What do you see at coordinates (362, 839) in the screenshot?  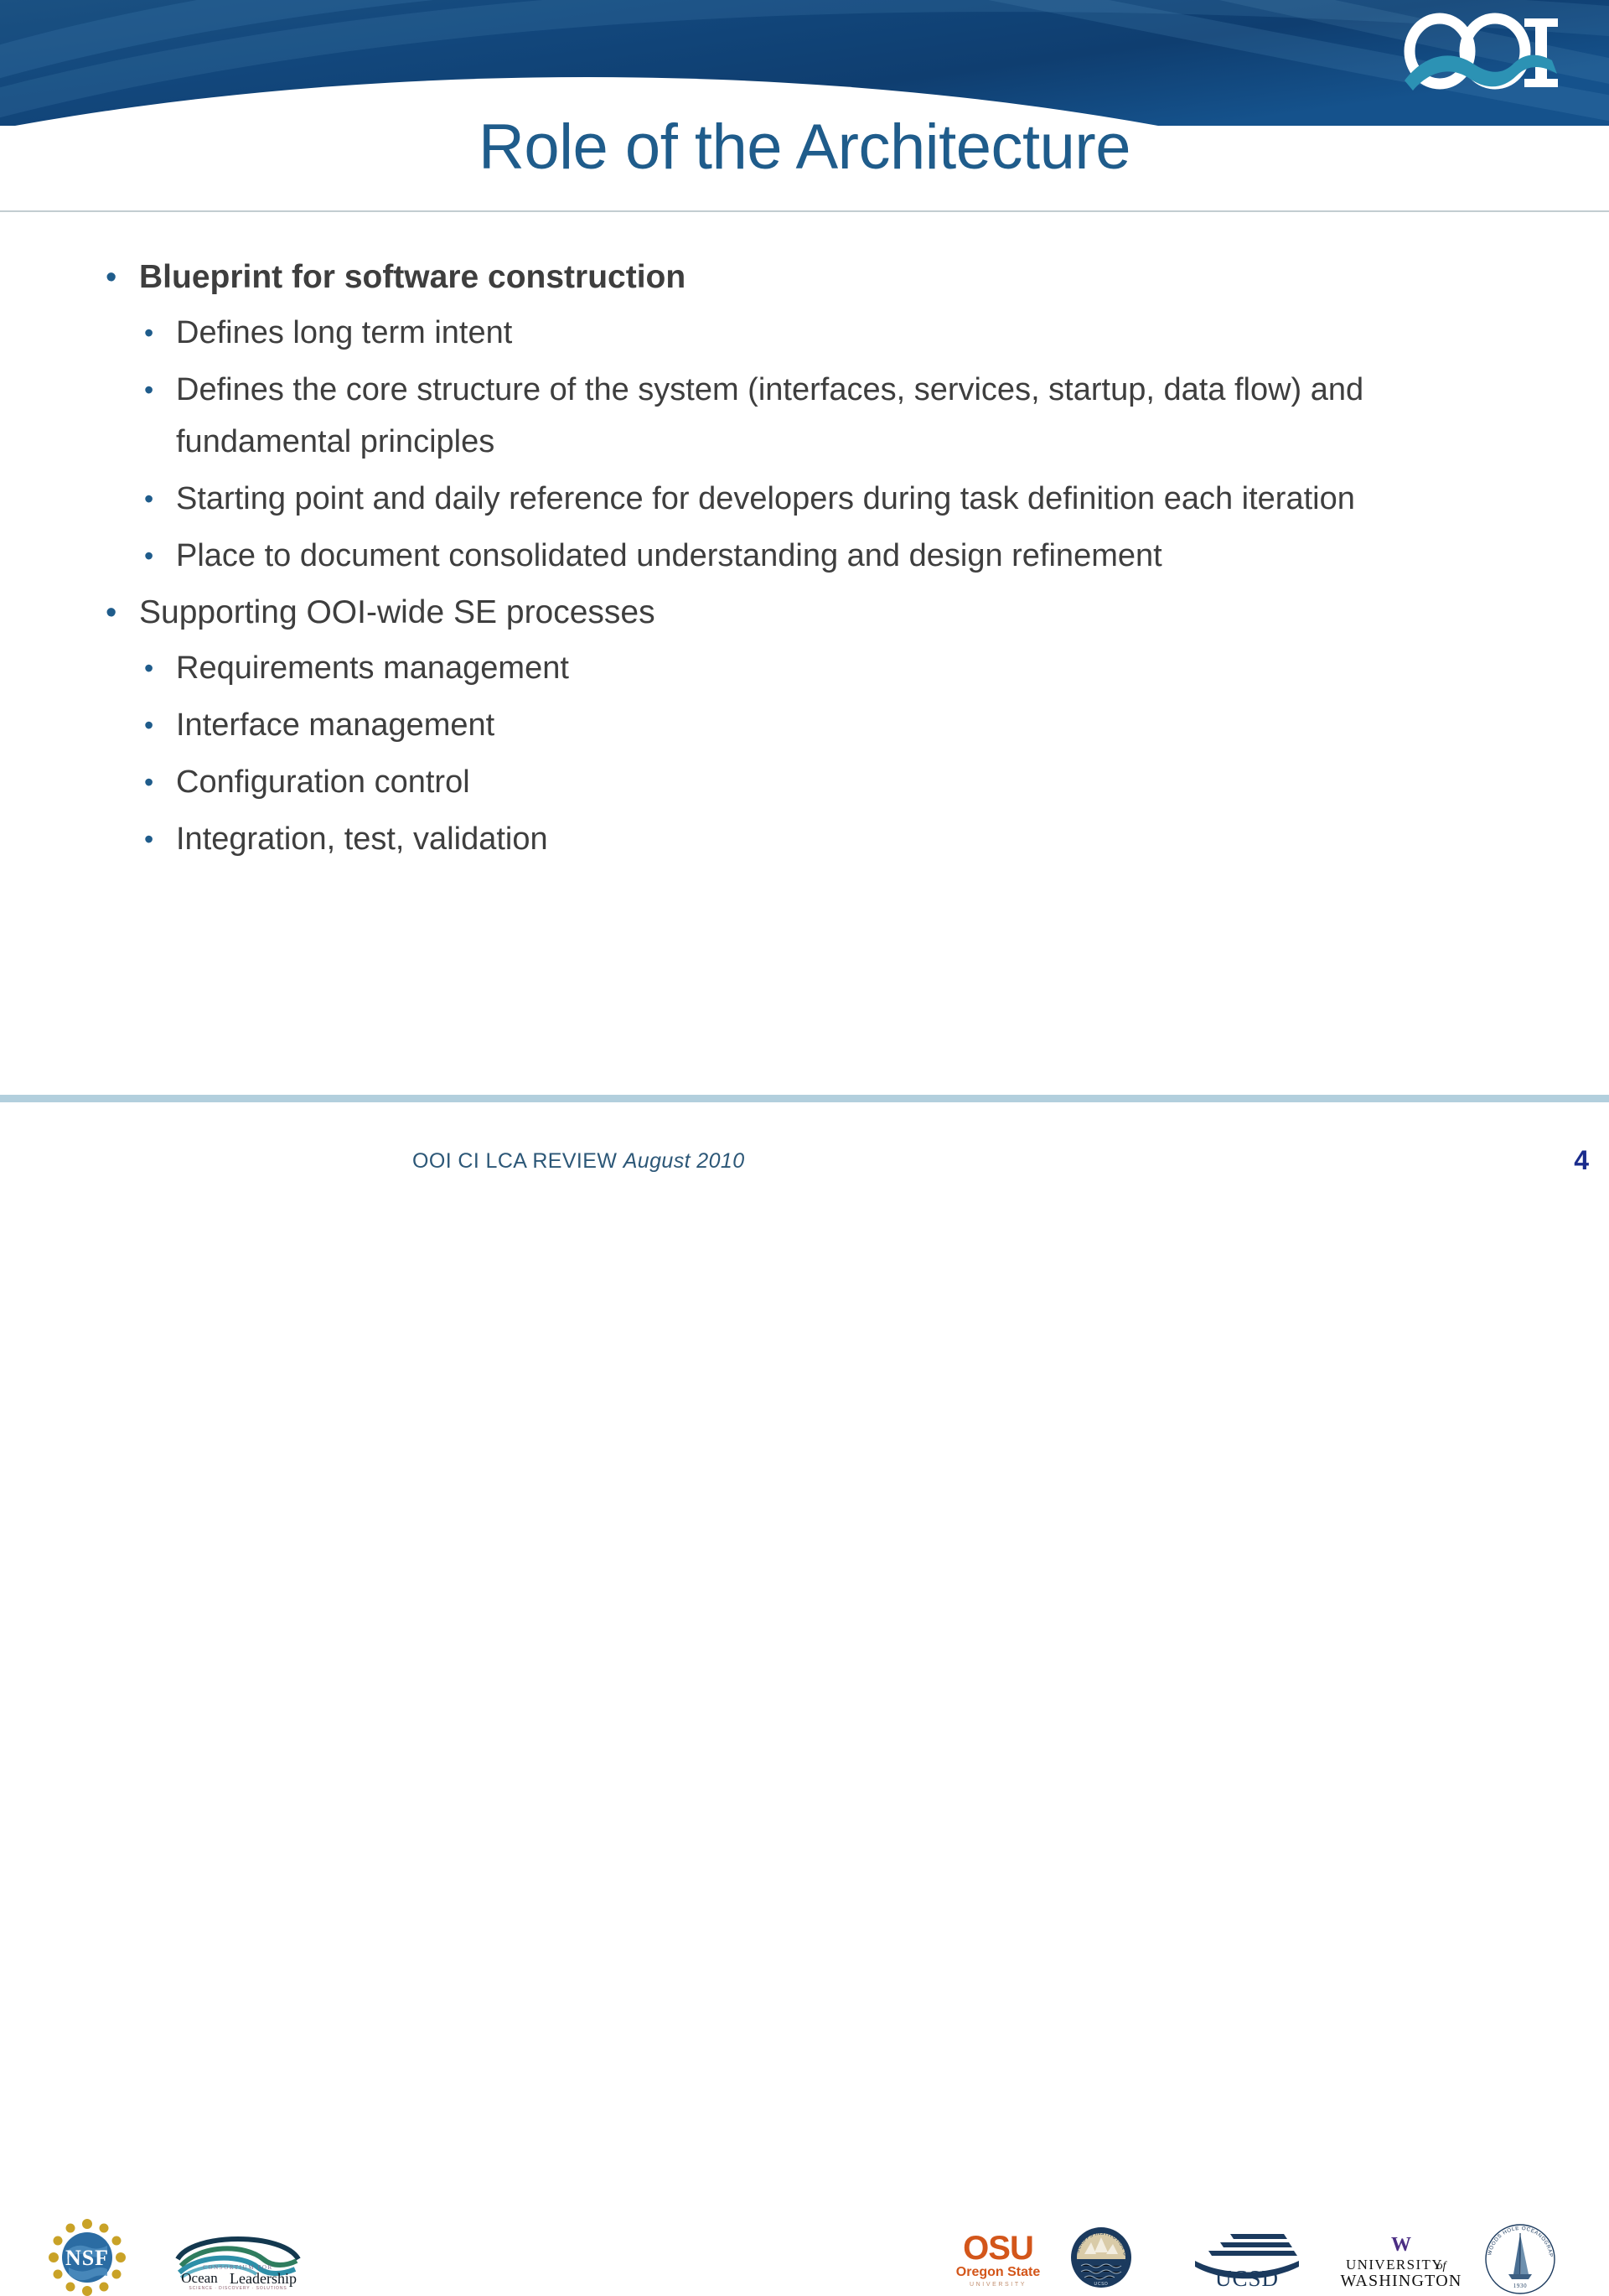 I see `bullet-text: Integration, test, validation` at bounding box center [362, 839].